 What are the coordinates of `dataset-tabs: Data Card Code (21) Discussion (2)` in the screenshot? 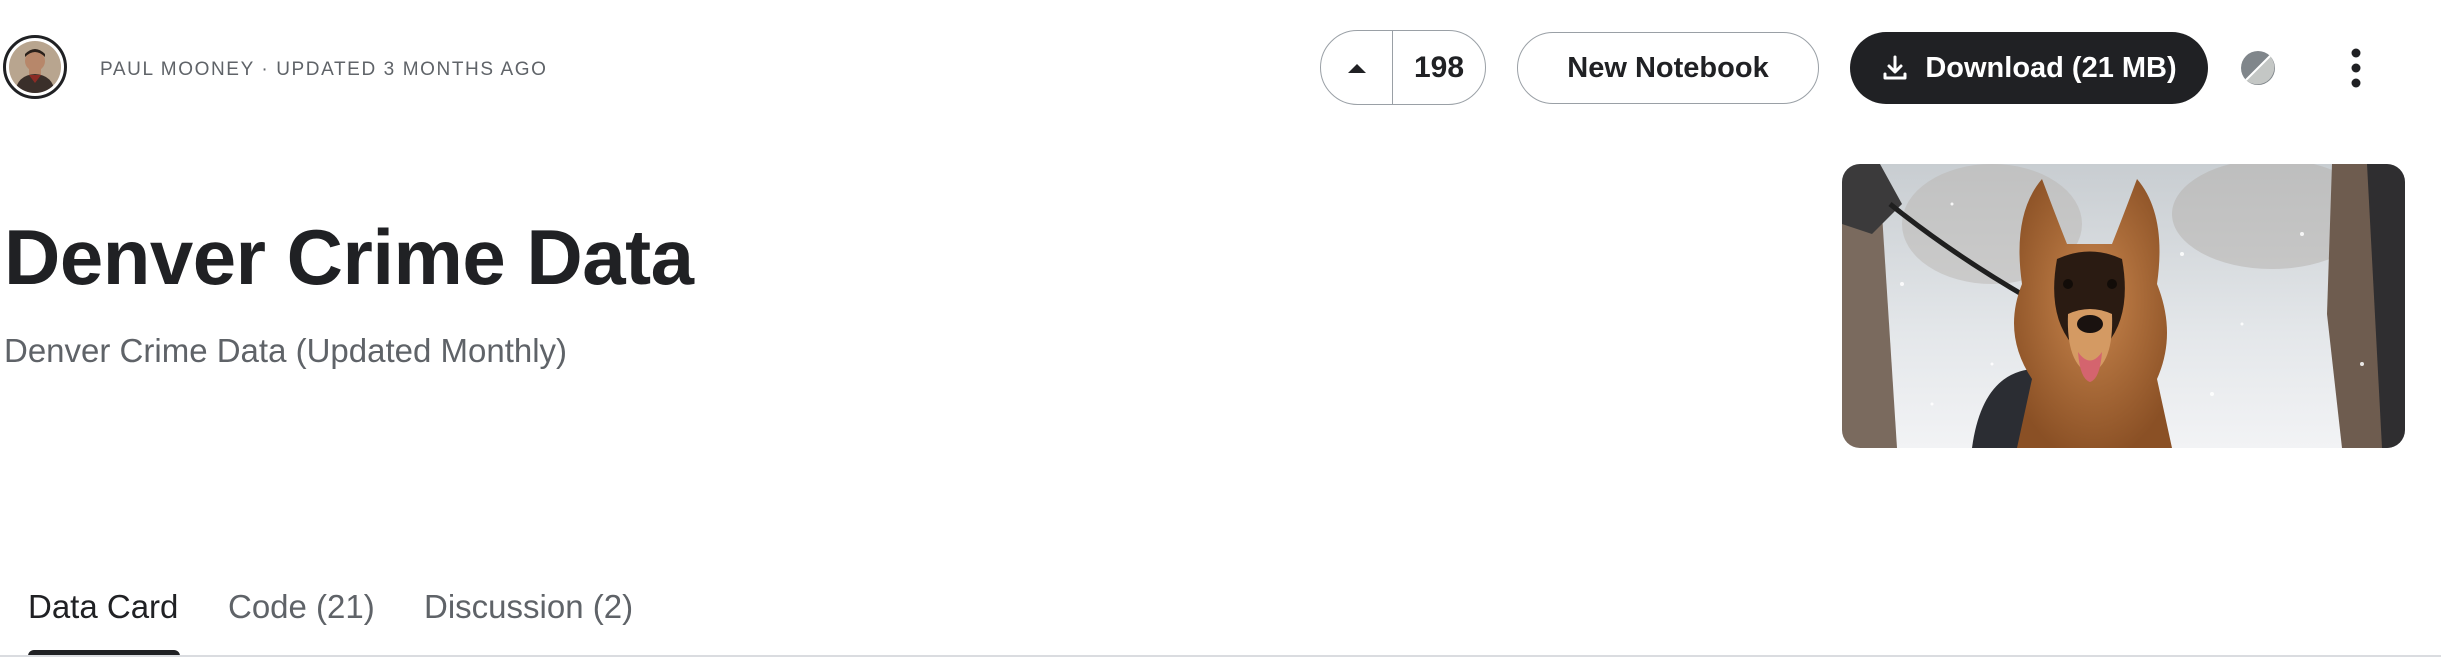 It's located at (1220, 626).